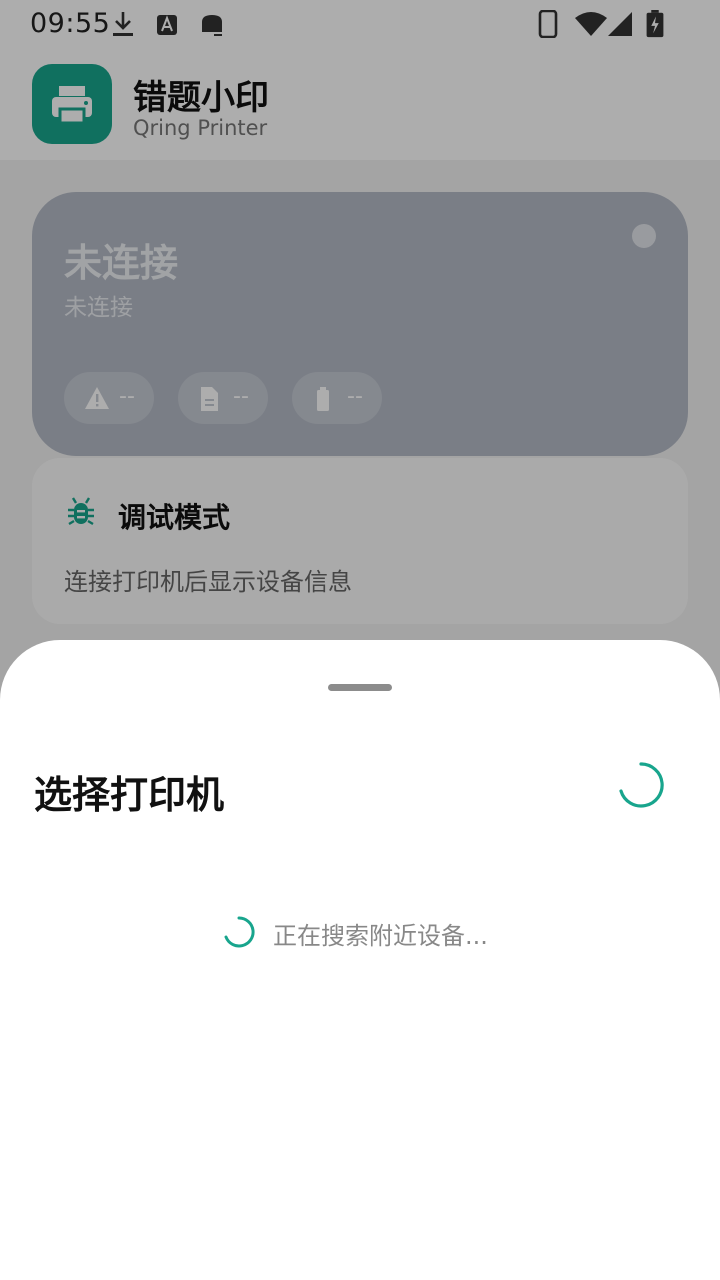  Describe the element at coordinates (641, 785) in the screenshot. I see `loading-spinner-icon` at that location.